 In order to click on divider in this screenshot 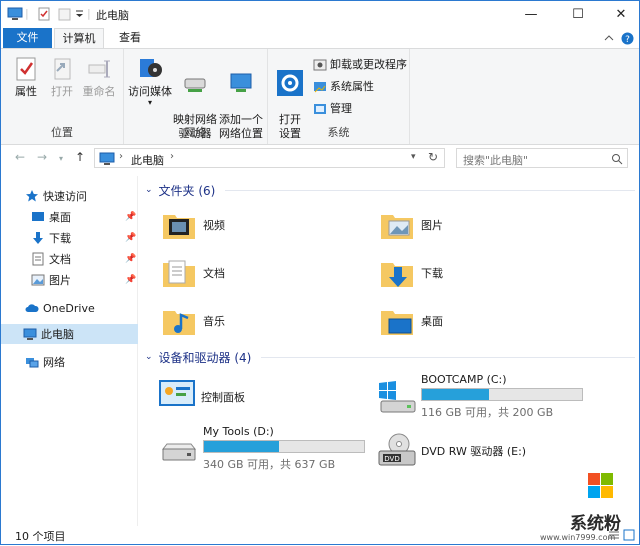, I will do `click(448, 357)`.